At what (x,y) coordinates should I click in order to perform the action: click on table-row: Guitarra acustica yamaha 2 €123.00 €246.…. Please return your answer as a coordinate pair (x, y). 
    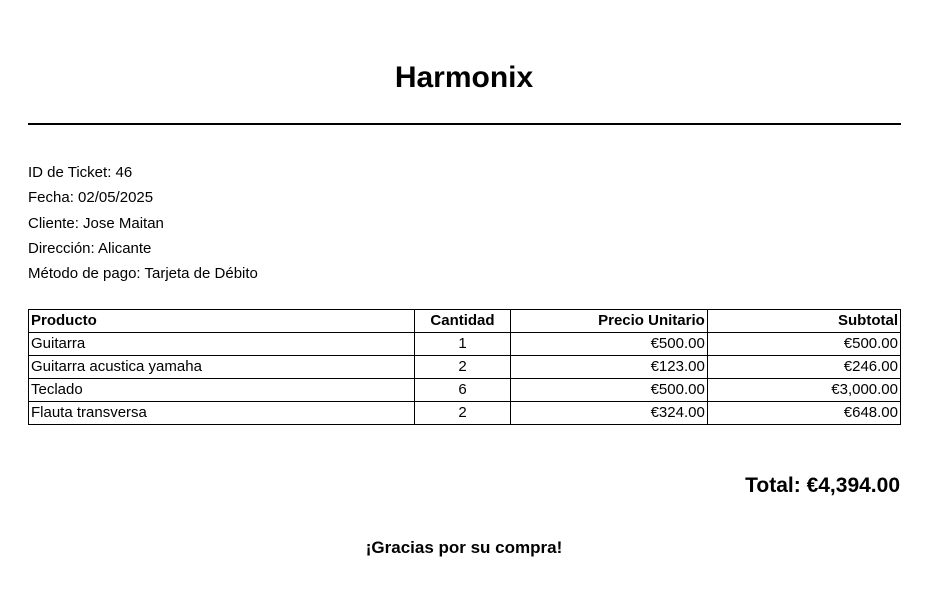
    Looking at the image, I should click on (465, 367).